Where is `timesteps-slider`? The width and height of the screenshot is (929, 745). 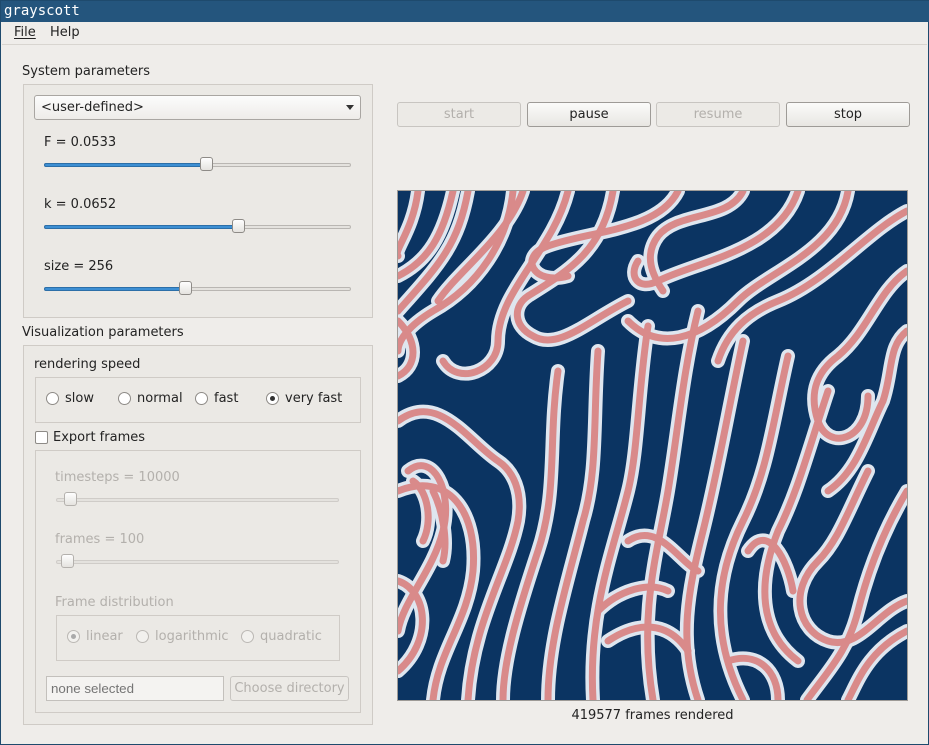
timesteps-slider is located at coordinates (197, 500).